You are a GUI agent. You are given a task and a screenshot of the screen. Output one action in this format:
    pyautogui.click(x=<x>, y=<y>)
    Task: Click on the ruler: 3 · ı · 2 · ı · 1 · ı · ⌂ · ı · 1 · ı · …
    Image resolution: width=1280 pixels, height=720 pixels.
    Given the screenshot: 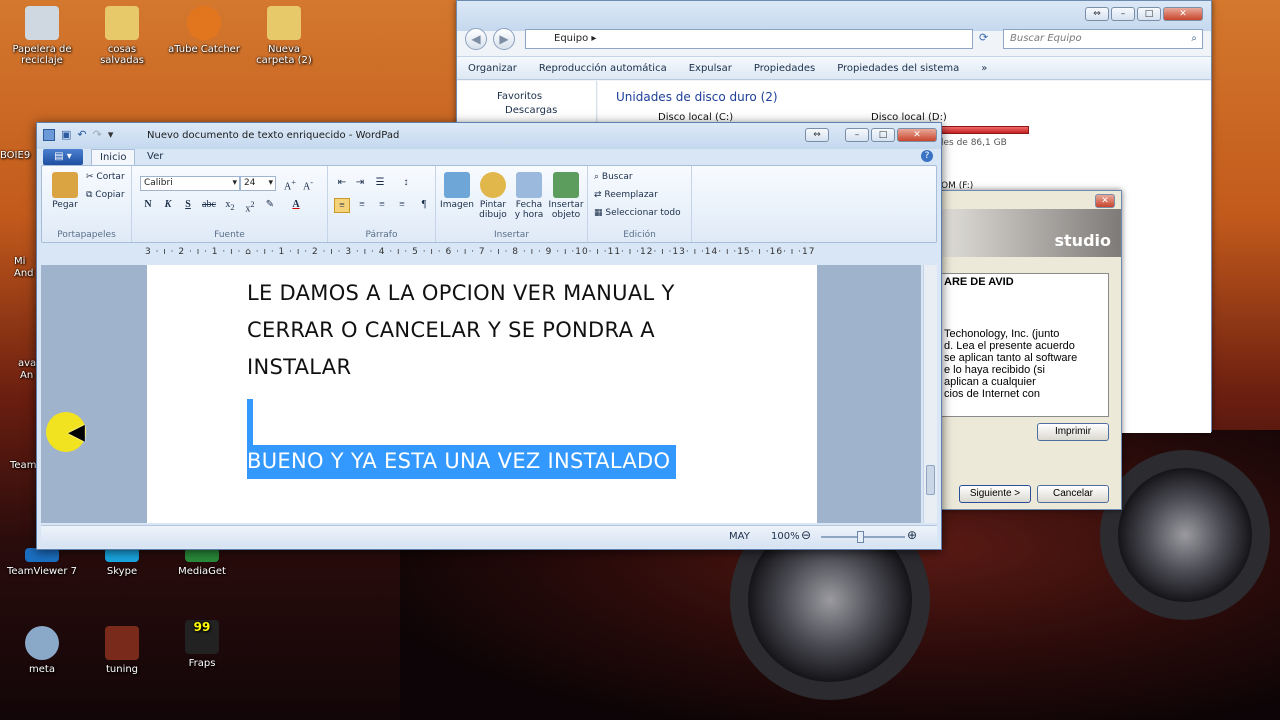 What is the action you would take?
    pyautogui.click(x=480, y=255)
    